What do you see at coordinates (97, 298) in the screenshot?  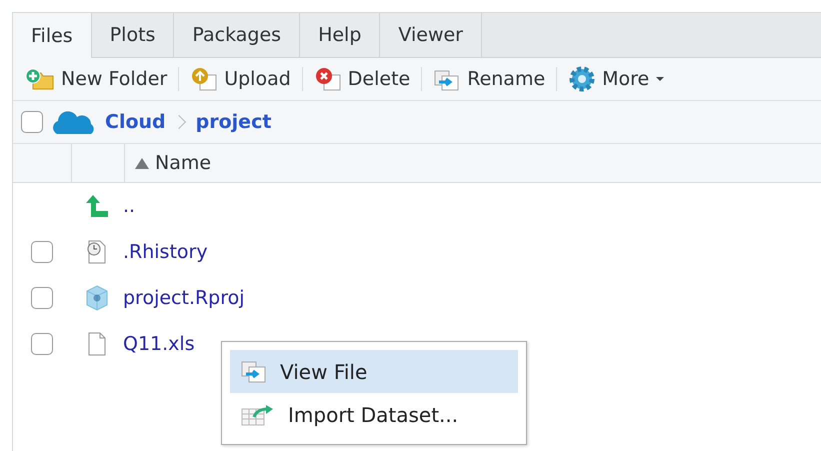 I see `r-cube-icon` at bounding box center [97, 298].